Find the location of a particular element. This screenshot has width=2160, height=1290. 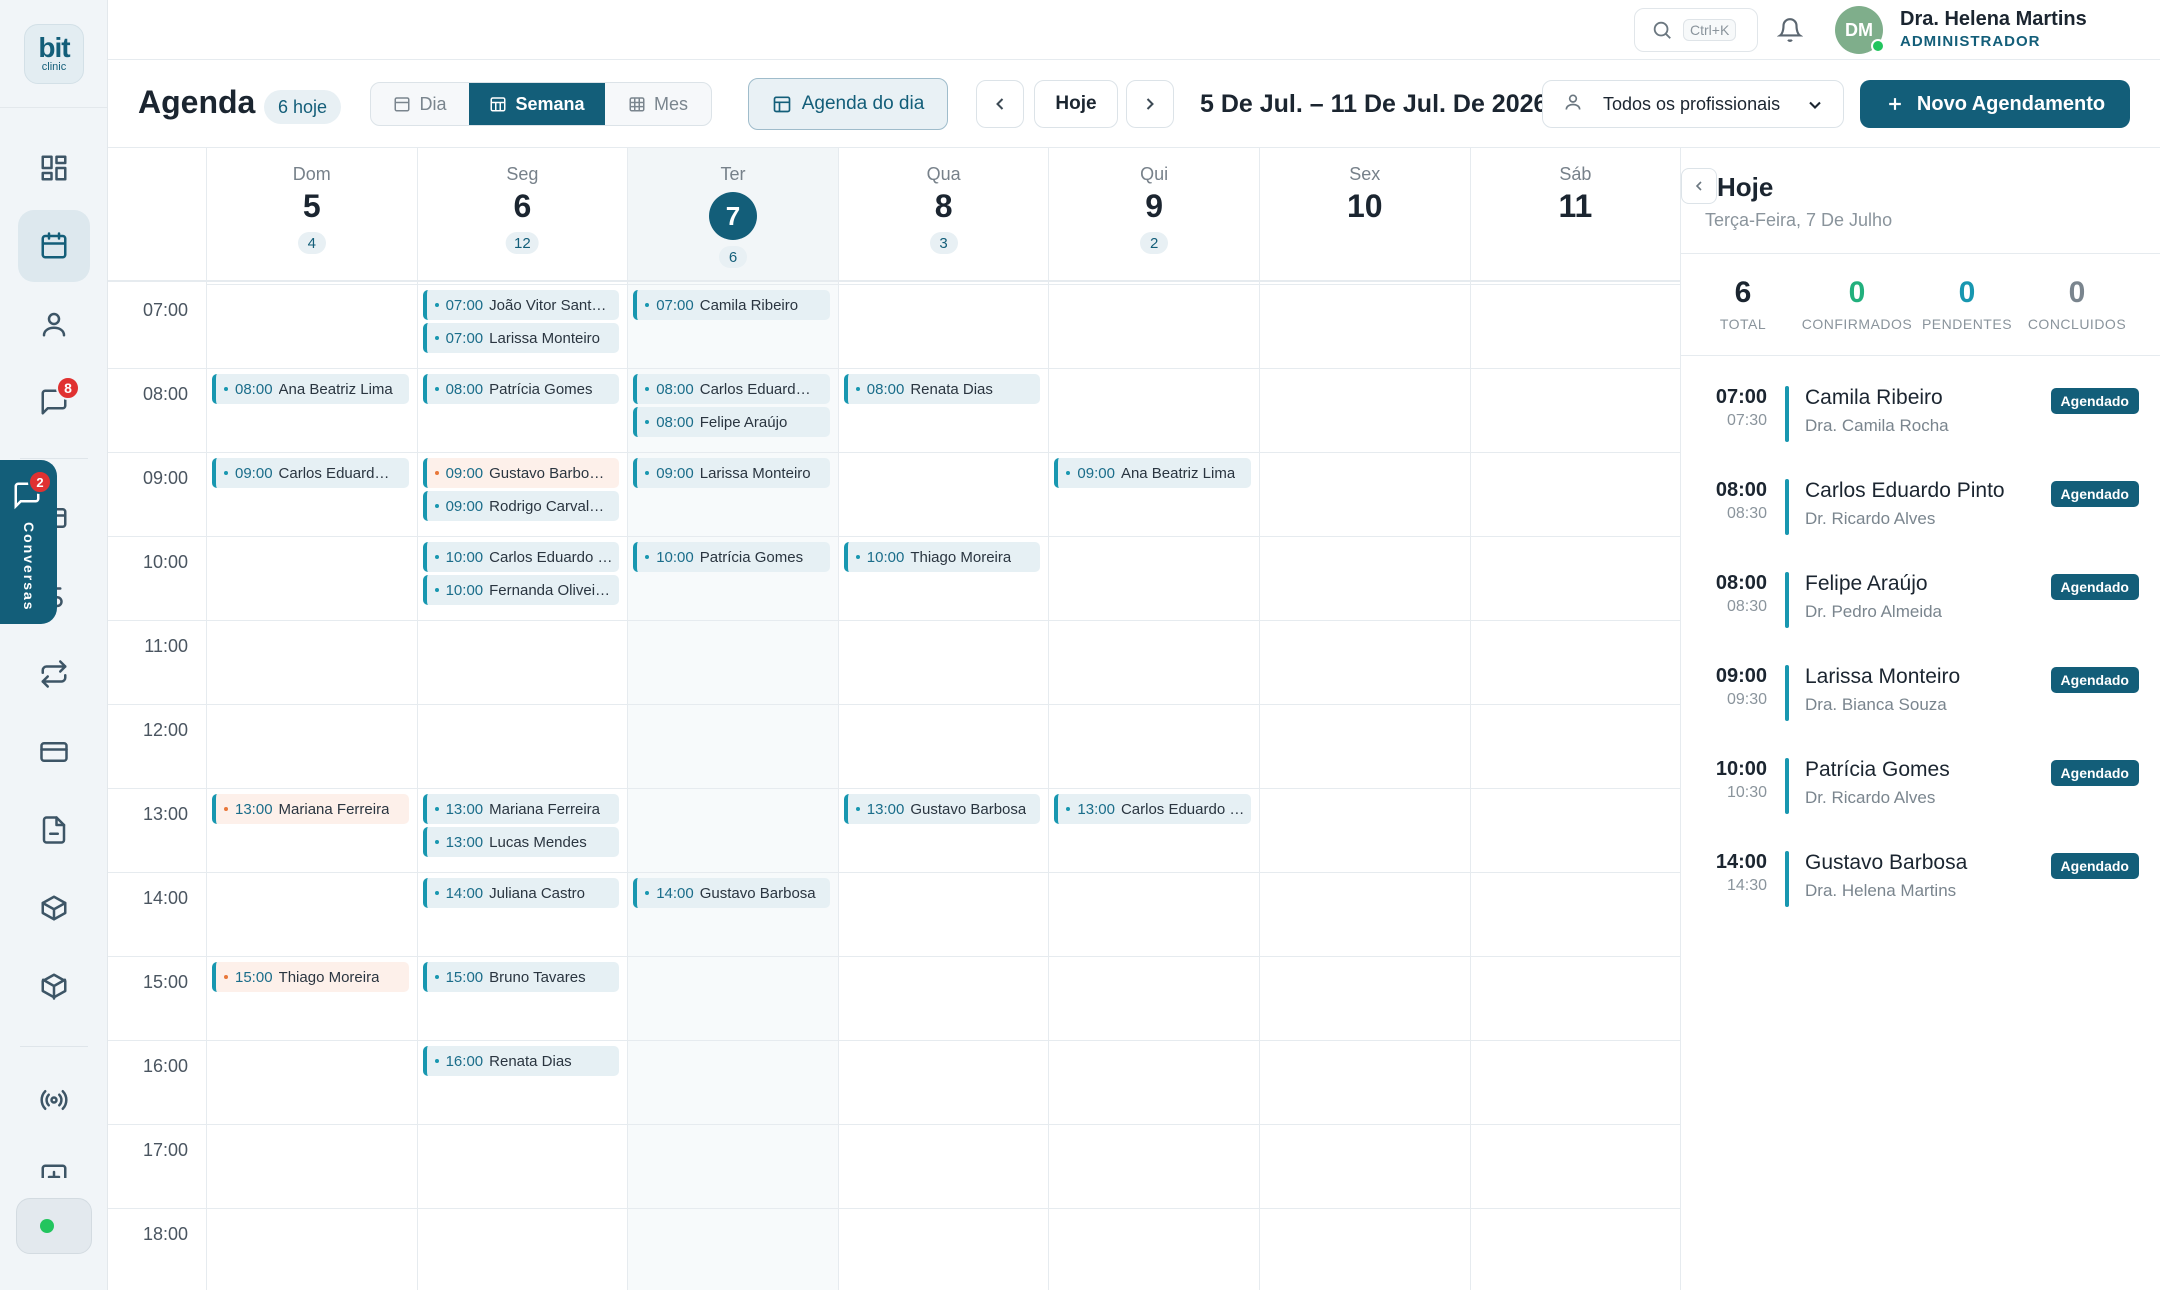

appointment-event: 07:00 Camila Ribeiro is located at coordinates (731, 305).